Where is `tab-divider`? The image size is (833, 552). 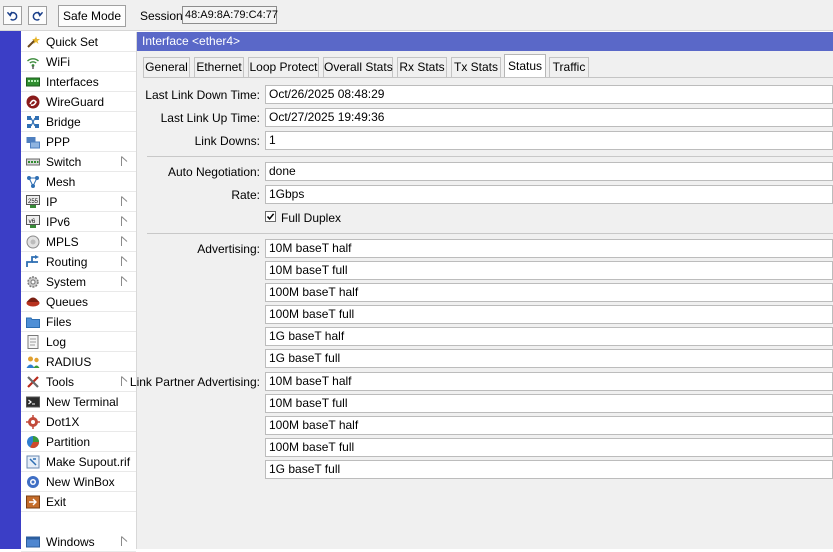
tab-divider is located at coordinates (488, 77).